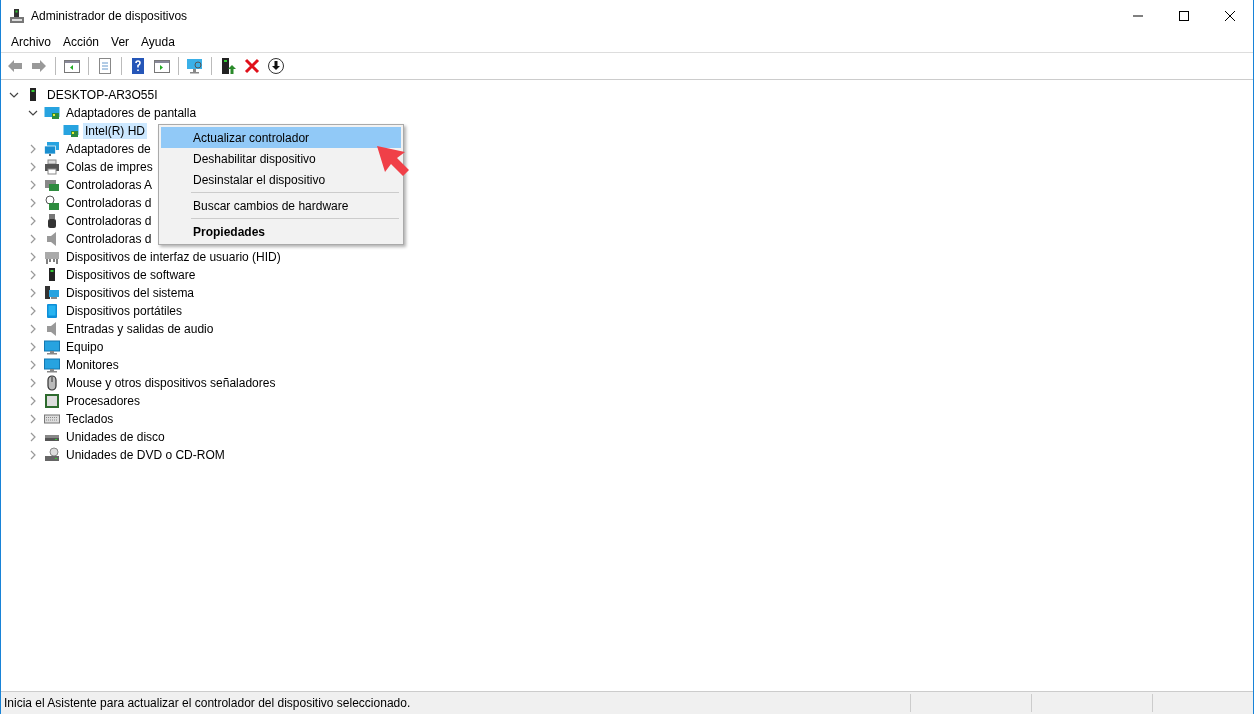  Describe the element at coordinates (130, 293) in the screenshot. I see `tree-item: Dispositivos del sistema` at that location.